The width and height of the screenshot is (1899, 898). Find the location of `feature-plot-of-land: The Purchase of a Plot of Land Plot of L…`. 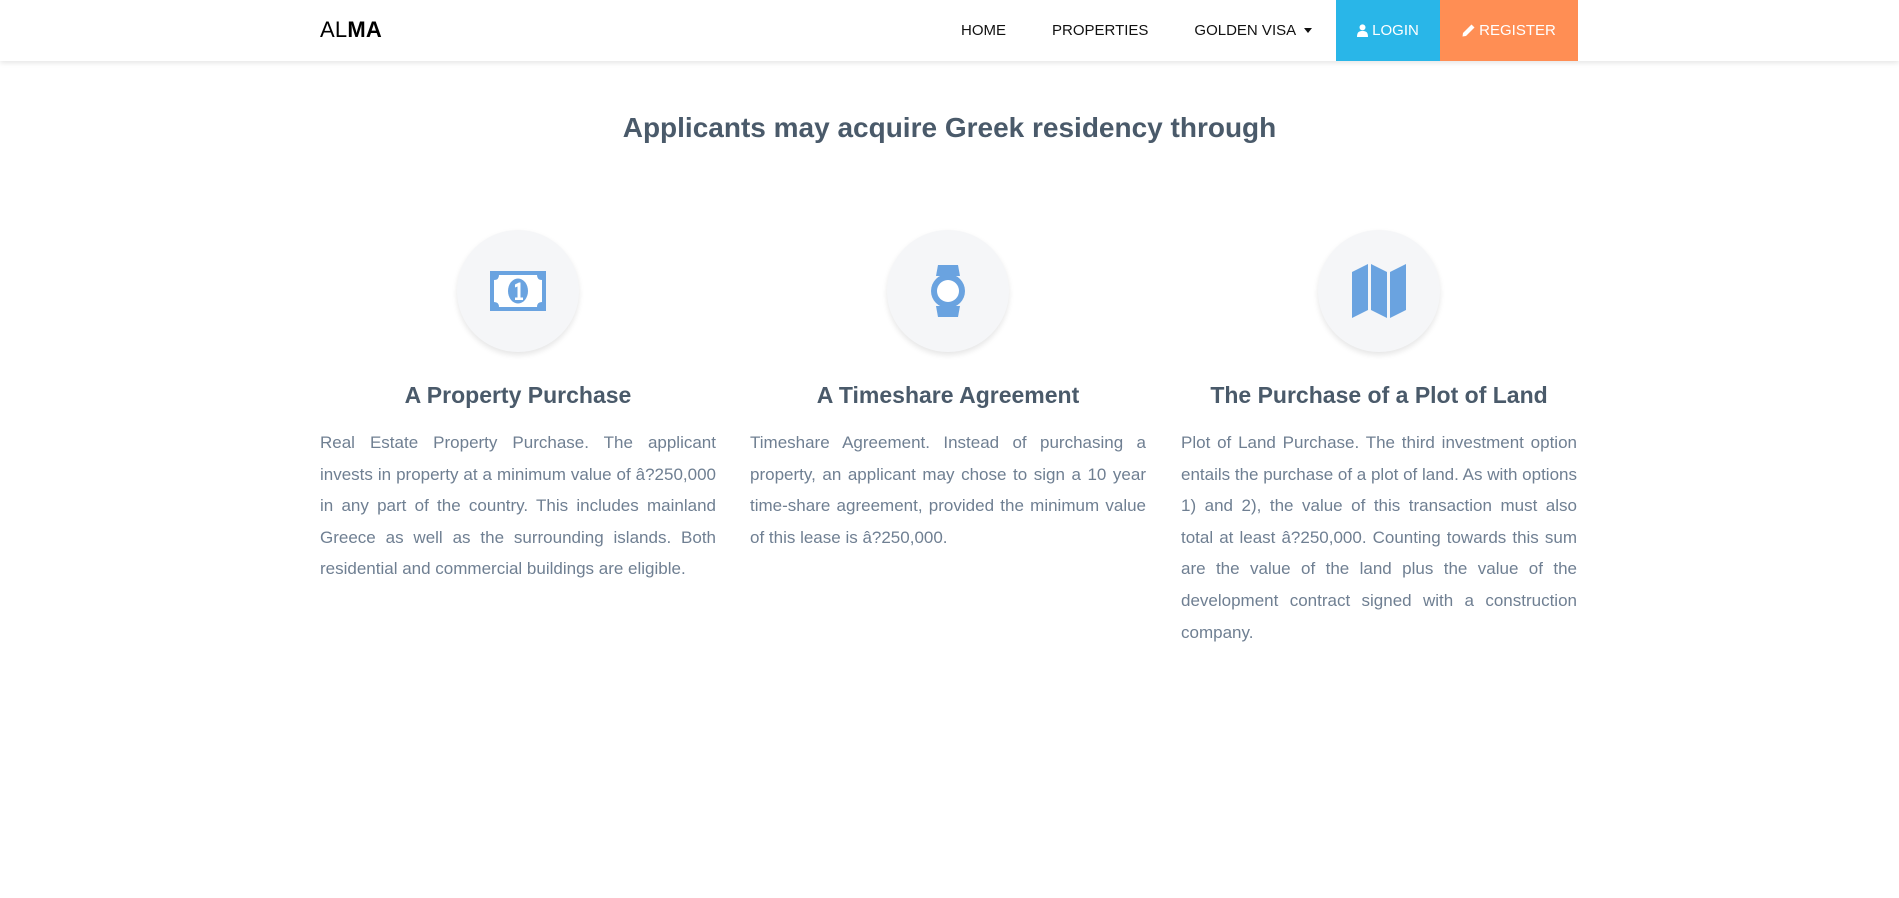

feature-plot-of-land: The Purchase of a Plot of Land Plot of L… is located at coordinates (1379, 439).